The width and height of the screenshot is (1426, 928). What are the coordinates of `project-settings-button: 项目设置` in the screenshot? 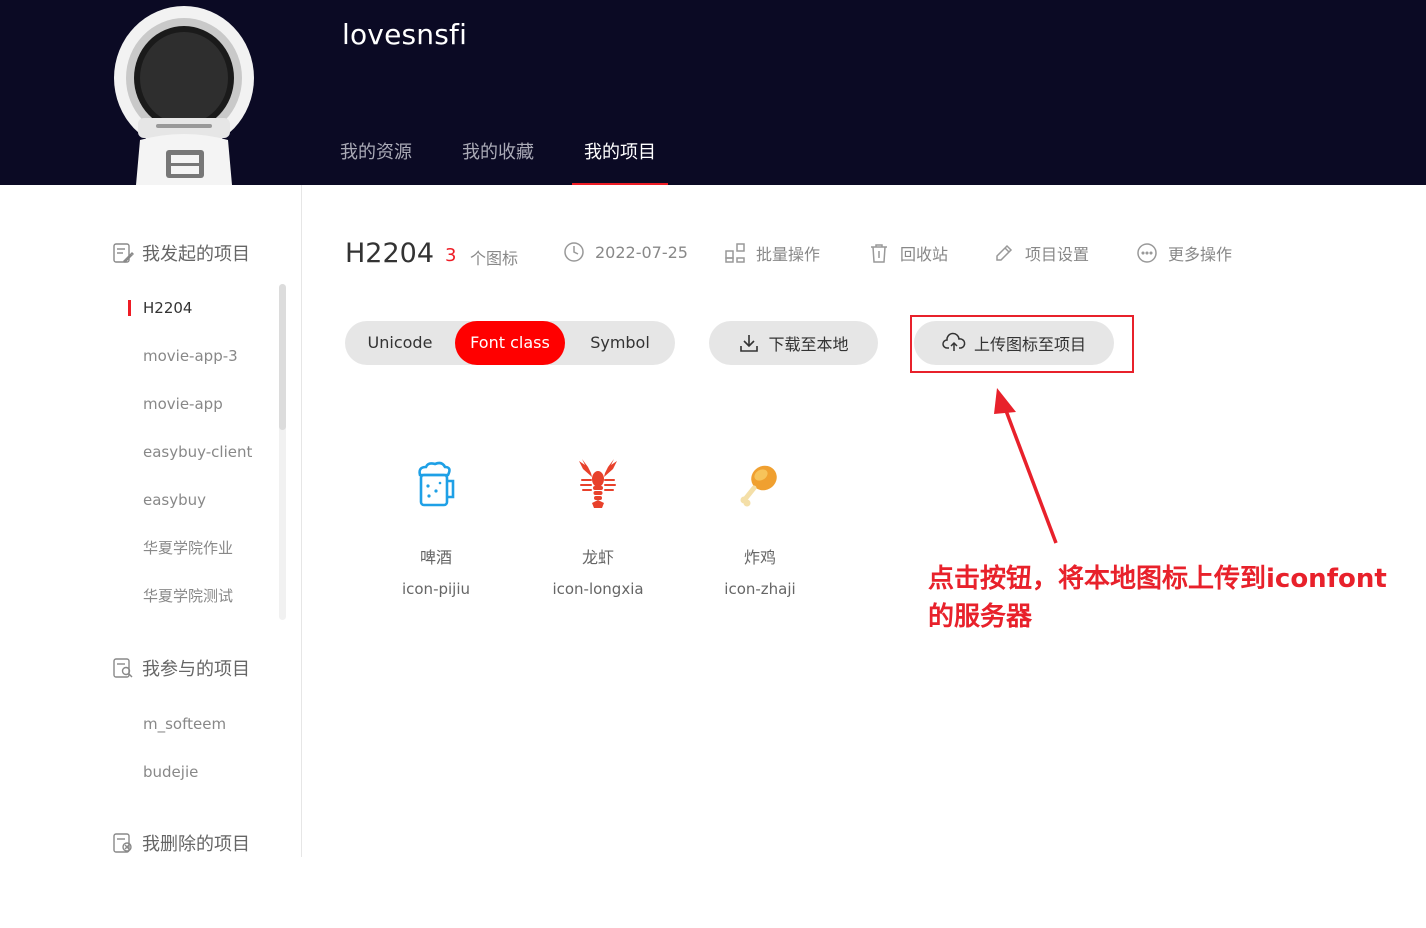 It's located at (1041, 253).